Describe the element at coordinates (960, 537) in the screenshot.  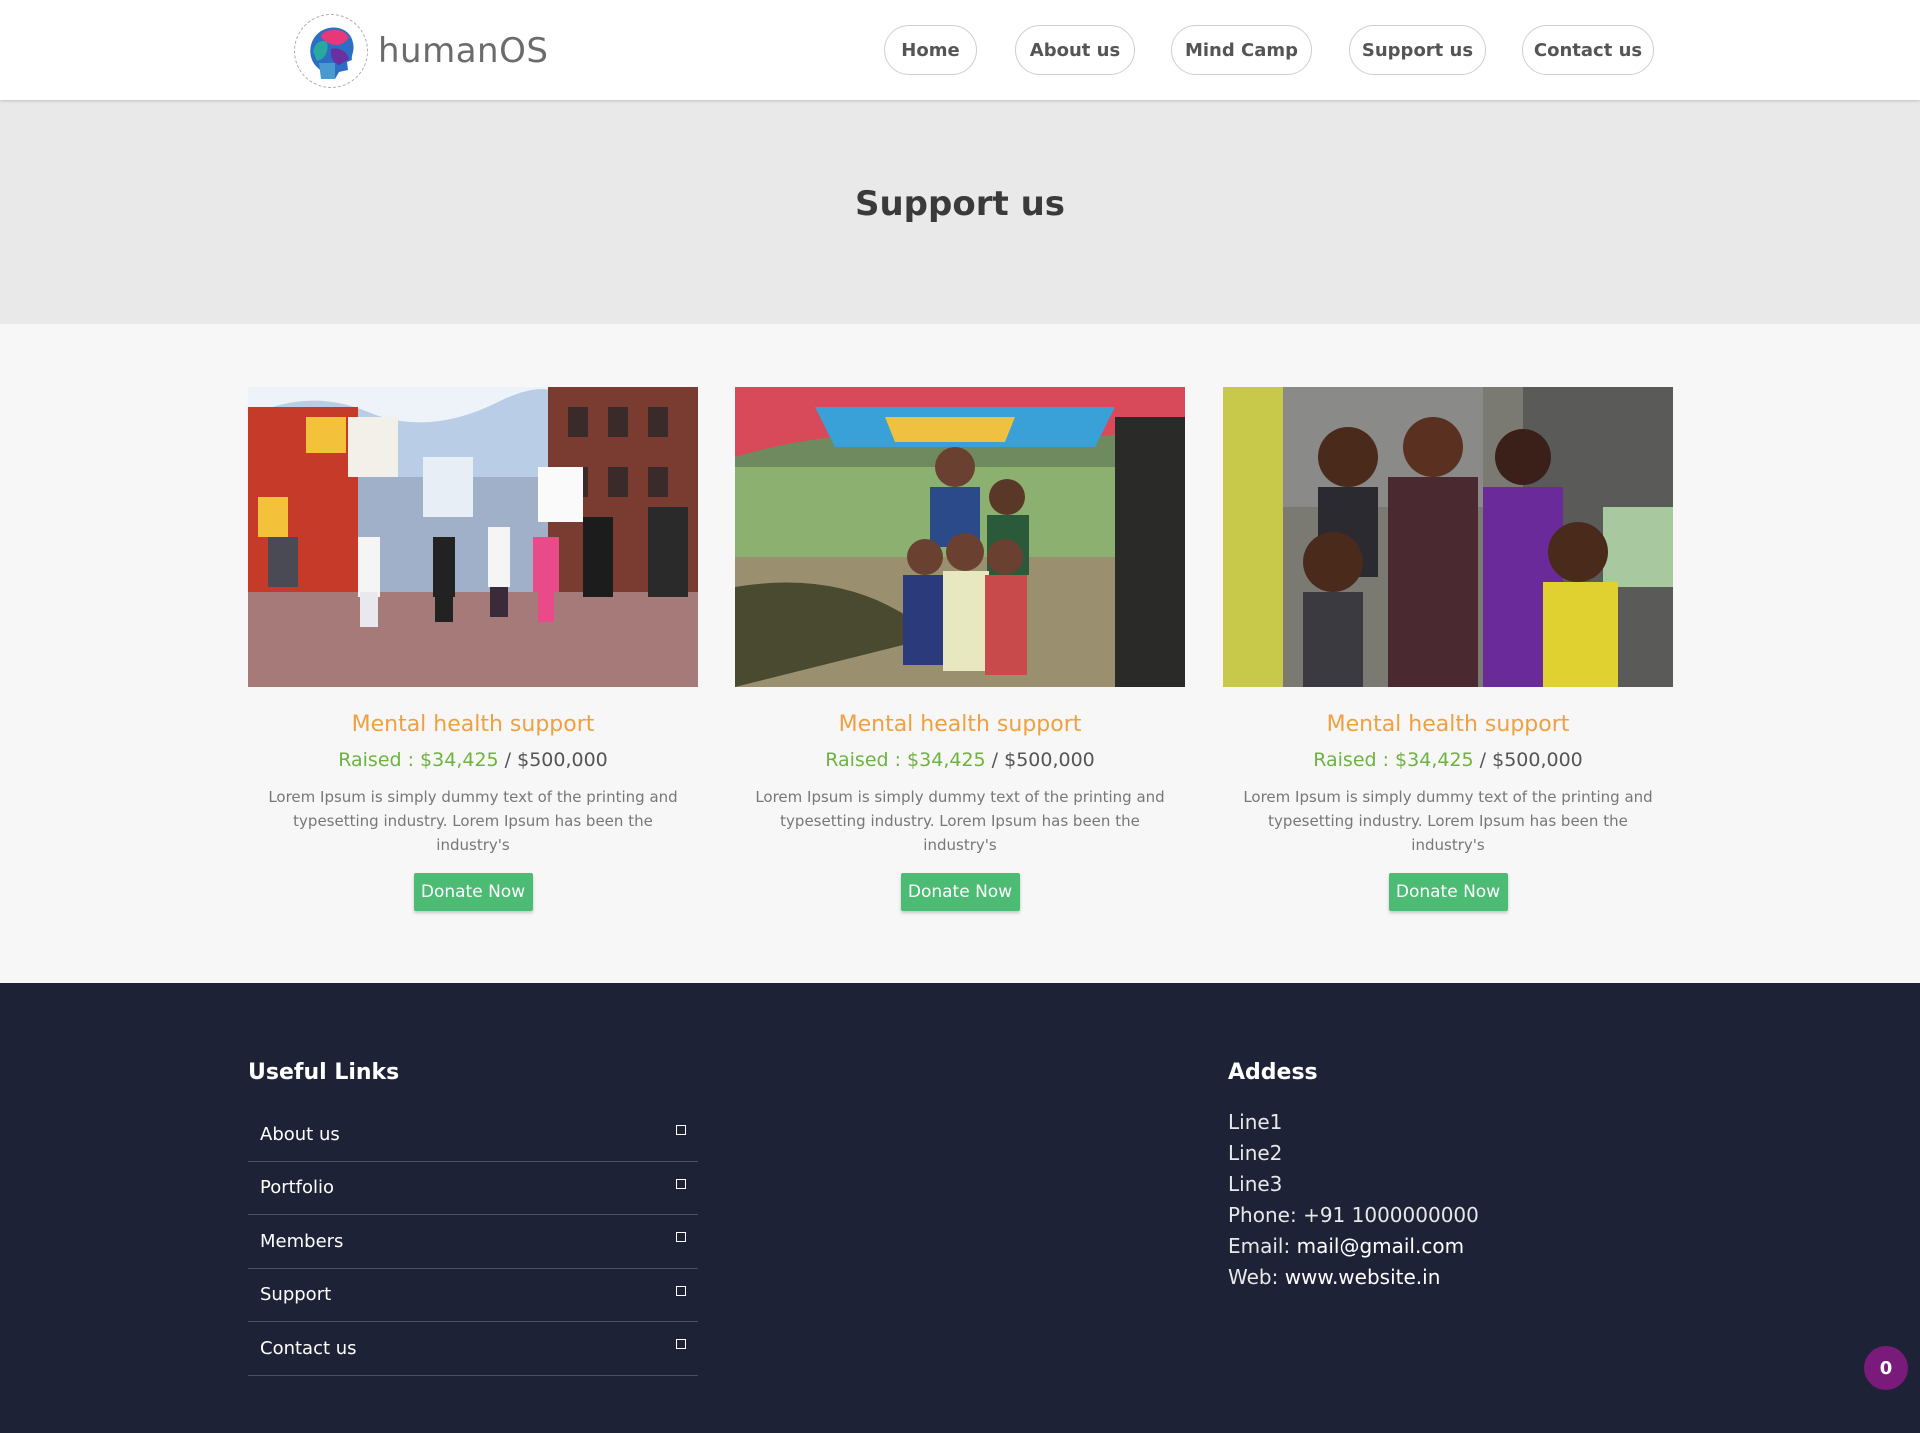
I see `campaign-image-boys` at that location.